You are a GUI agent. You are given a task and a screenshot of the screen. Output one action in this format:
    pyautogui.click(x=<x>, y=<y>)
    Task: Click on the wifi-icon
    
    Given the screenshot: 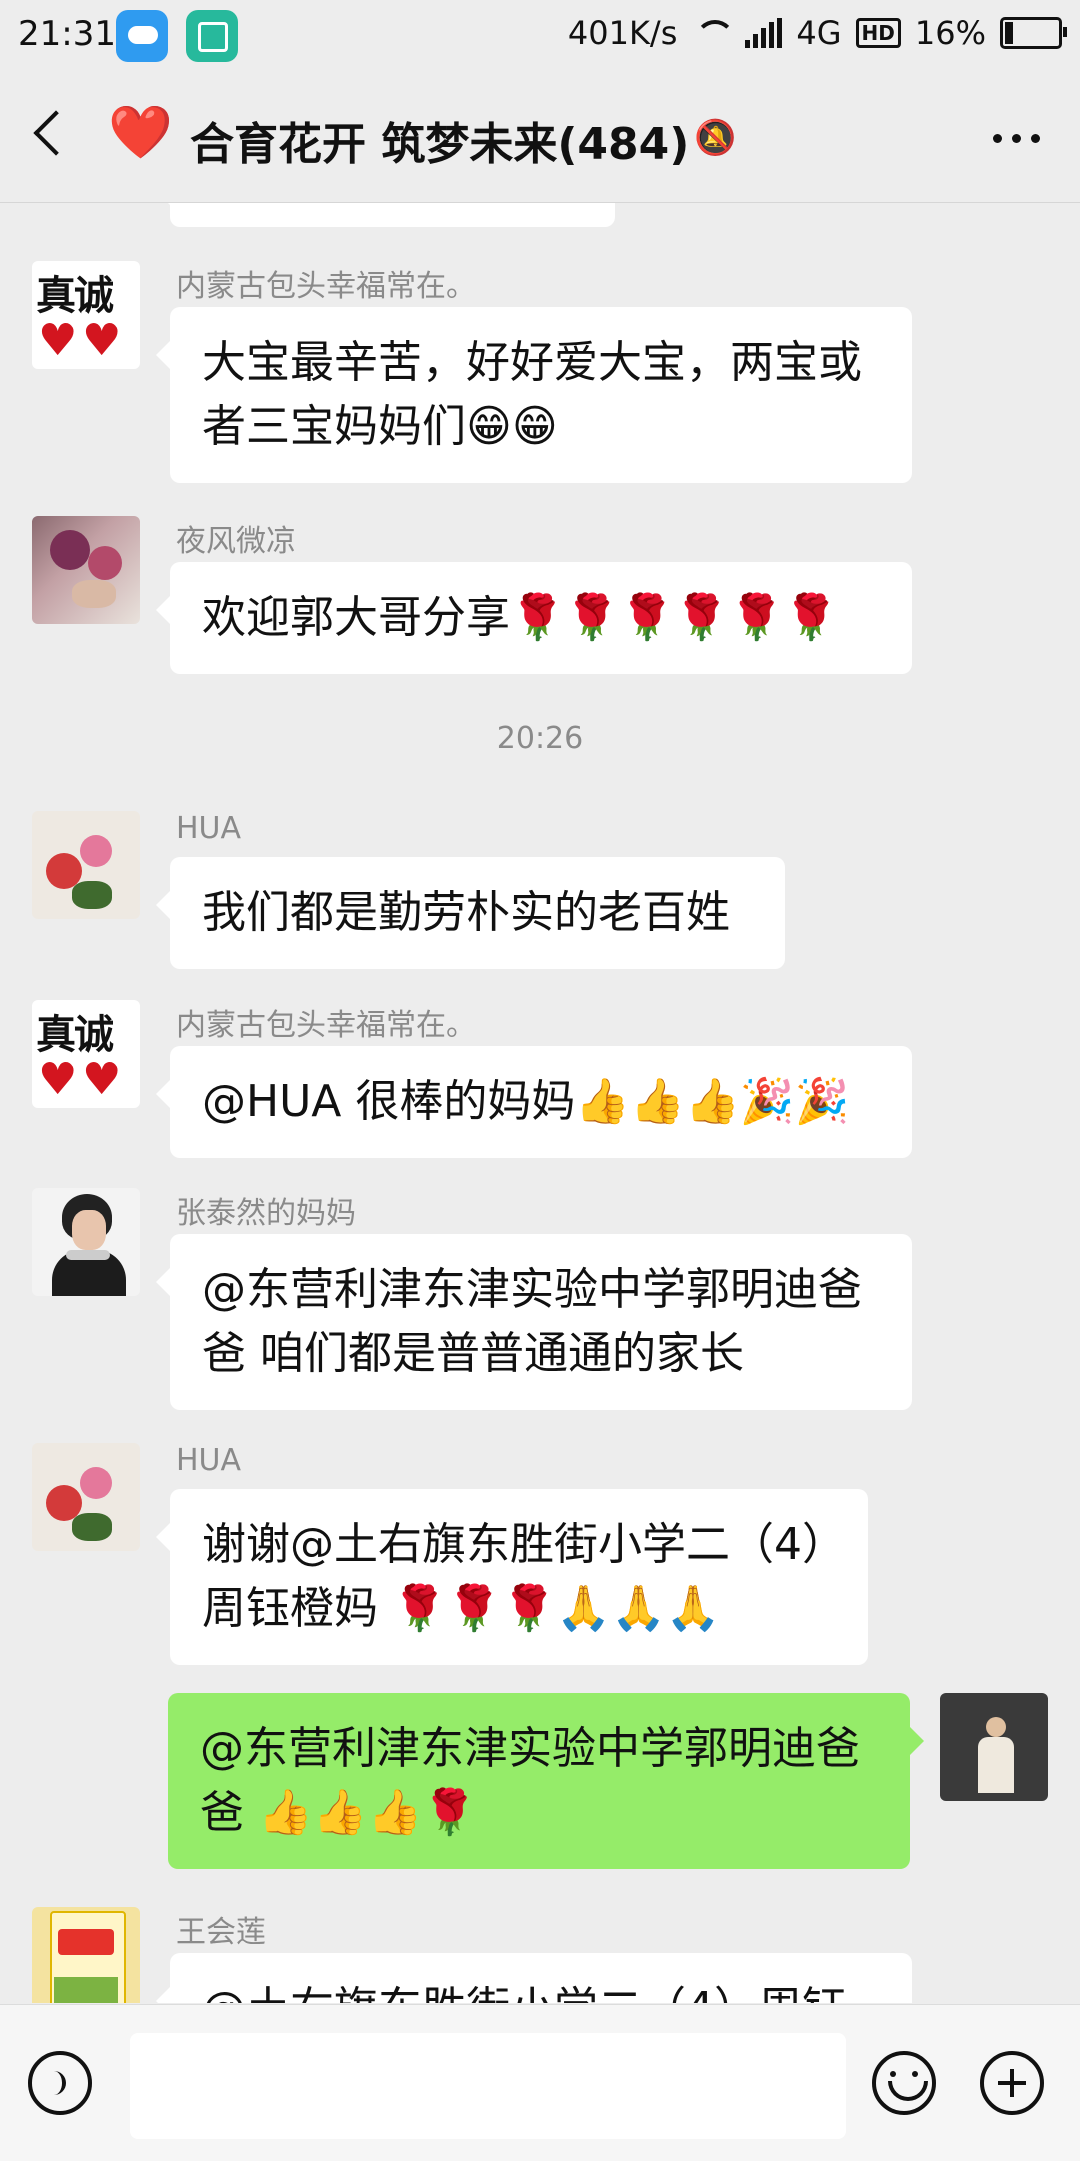 What is the action you would take?
    pyautogui.click(x=713, y=33)
    